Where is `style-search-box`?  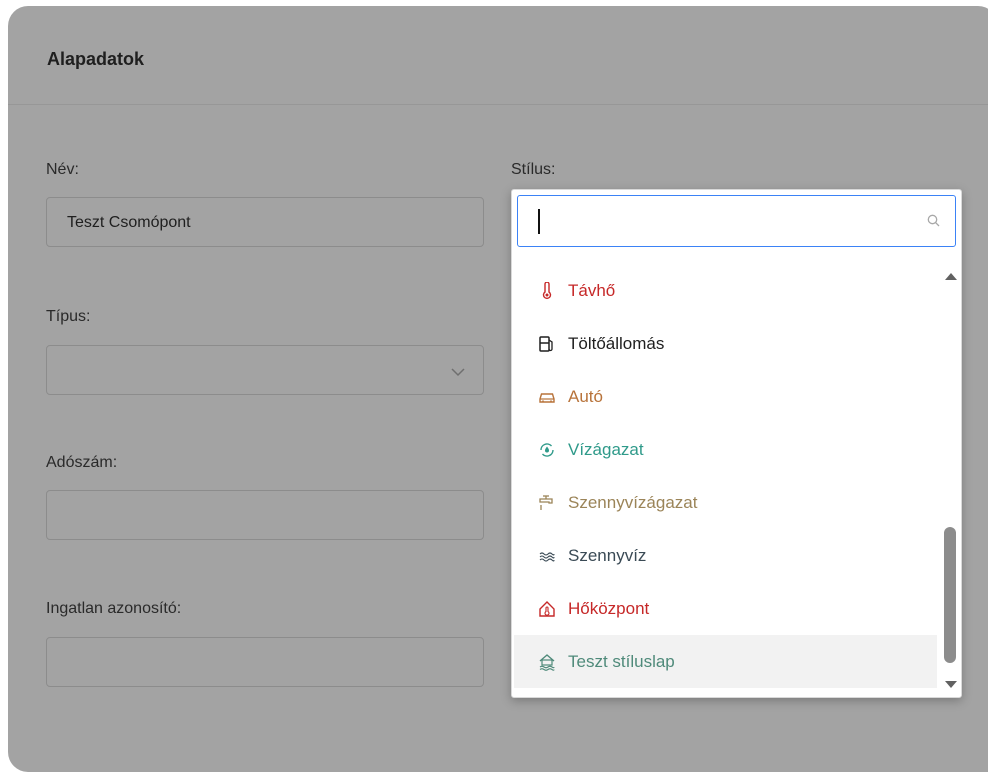
style-search-box is located at coordinates (736, 221).